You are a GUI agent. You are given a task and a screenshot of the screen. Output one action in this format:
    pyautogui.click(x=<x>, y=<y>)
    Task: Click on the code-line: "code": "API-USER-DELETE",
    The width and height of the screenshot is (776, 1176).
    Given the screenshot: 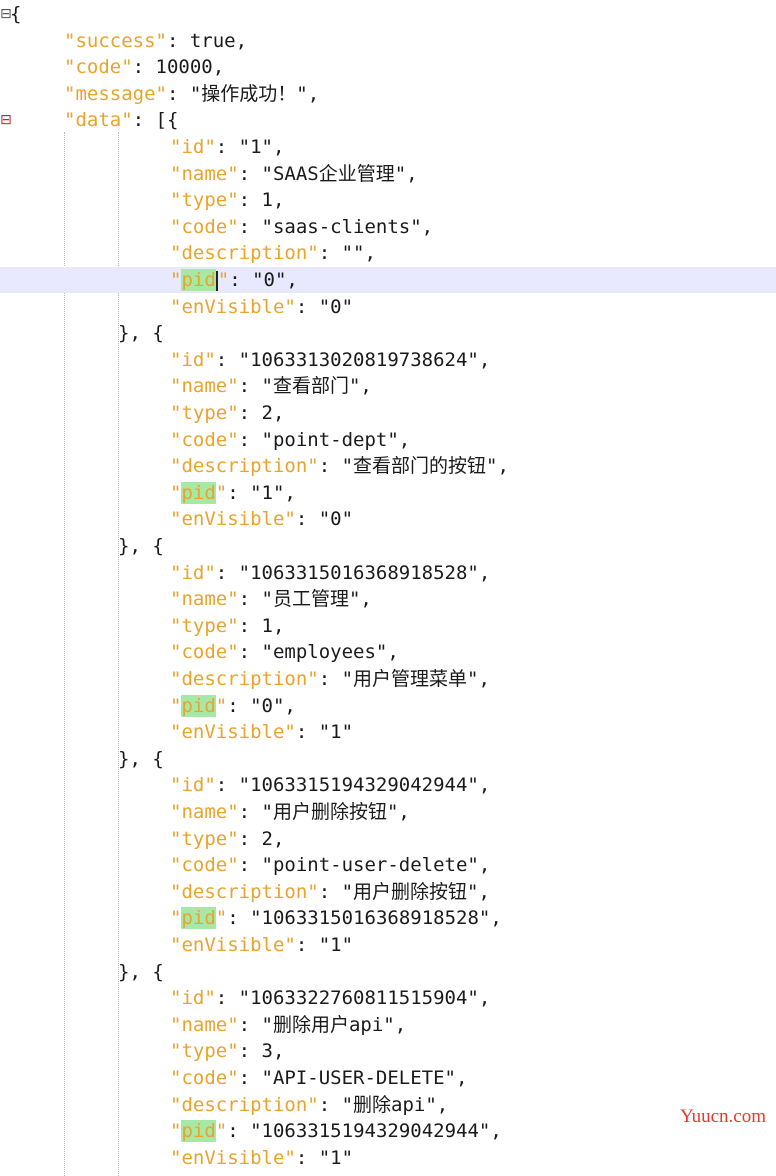 What is the action you would take?
    pyautogui.click(x=388, y=1078)
    